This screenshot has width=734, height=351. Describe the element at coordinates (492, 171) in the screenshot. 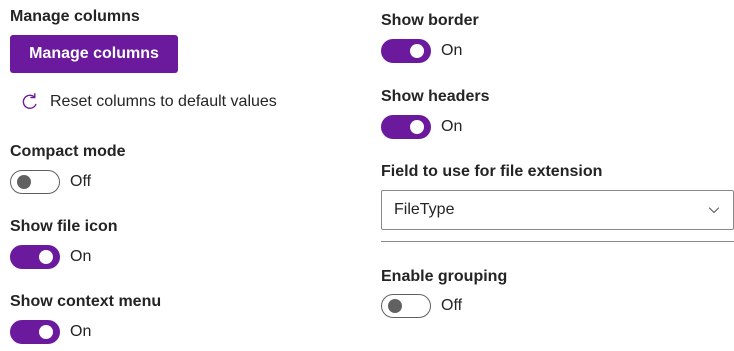

I see `file-extension-field-label: Field to use for file extension` at that location.